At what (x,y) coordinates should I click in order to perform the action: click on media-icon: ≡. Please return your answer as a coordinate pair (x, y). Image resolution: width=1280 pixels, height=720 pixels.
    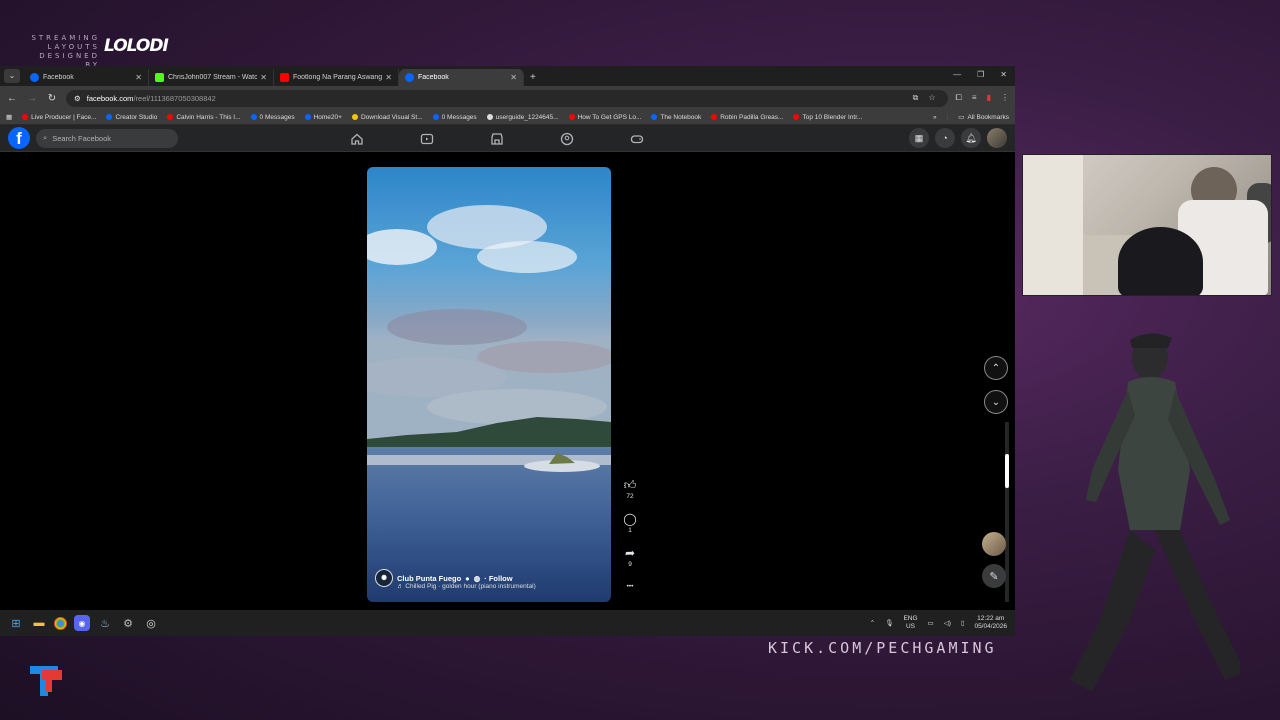
    Looking at the image, I should click on (974, 98).